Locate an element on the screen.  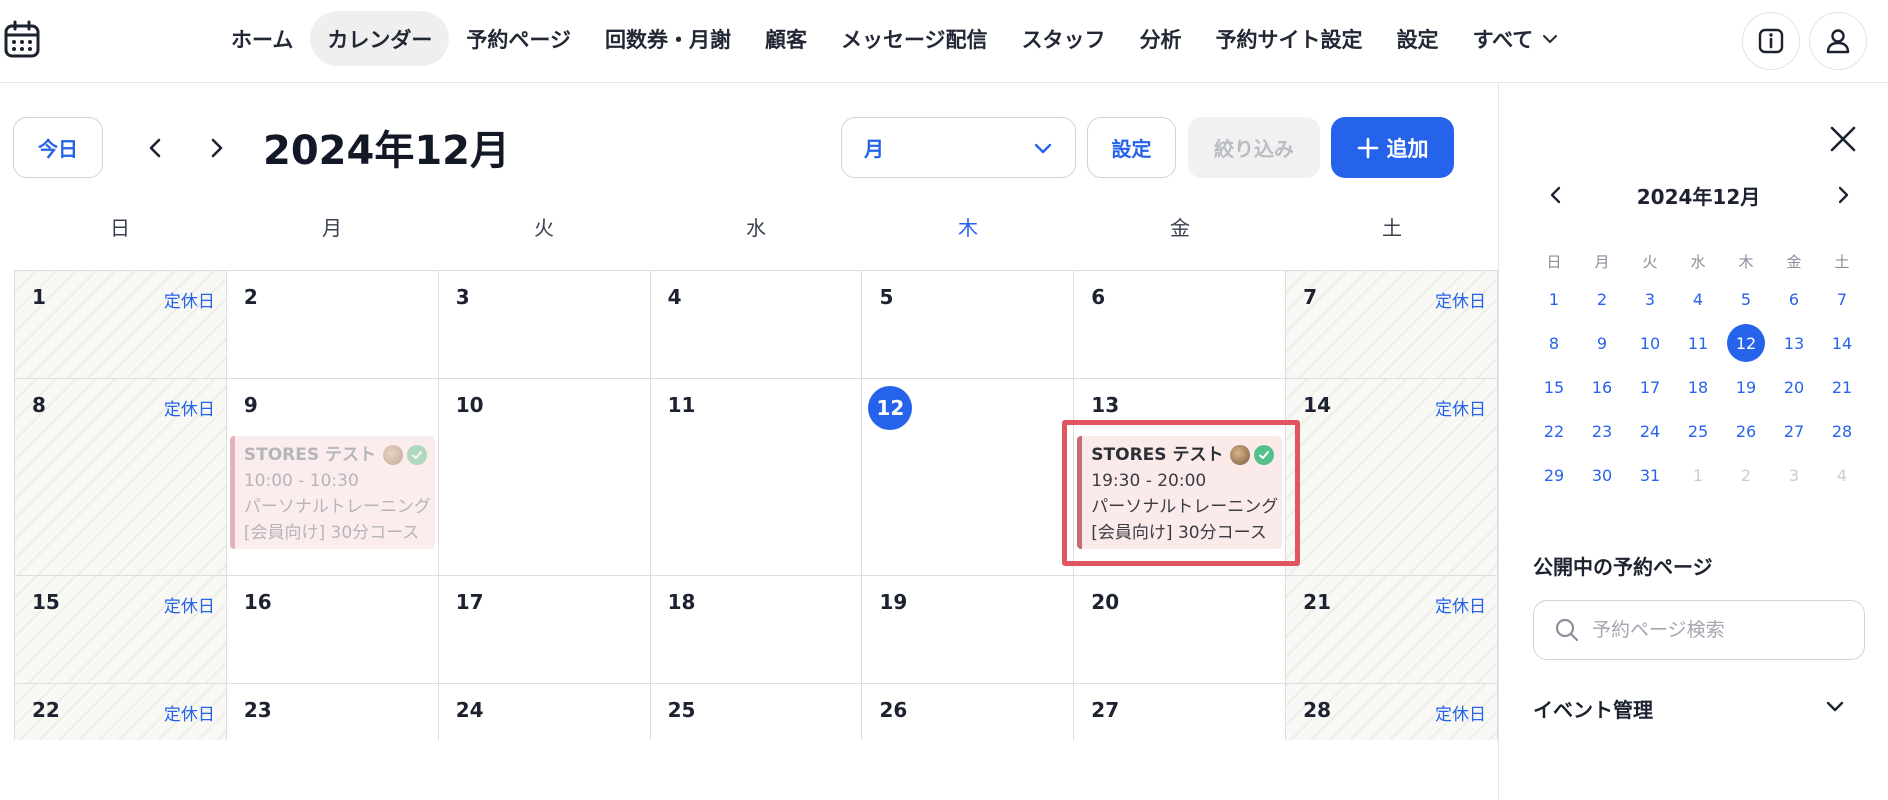
nav-item: 設定 is located at coordinates (1418, 38).